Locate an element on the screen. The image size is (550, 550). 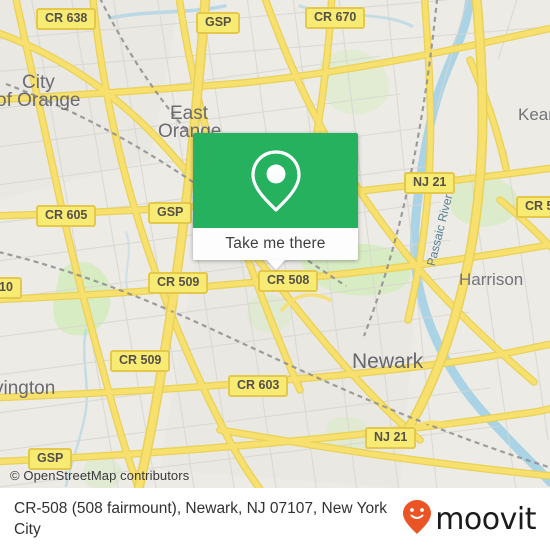
route-shield-gsp-top: GSP is located at coordinates (218, 23).